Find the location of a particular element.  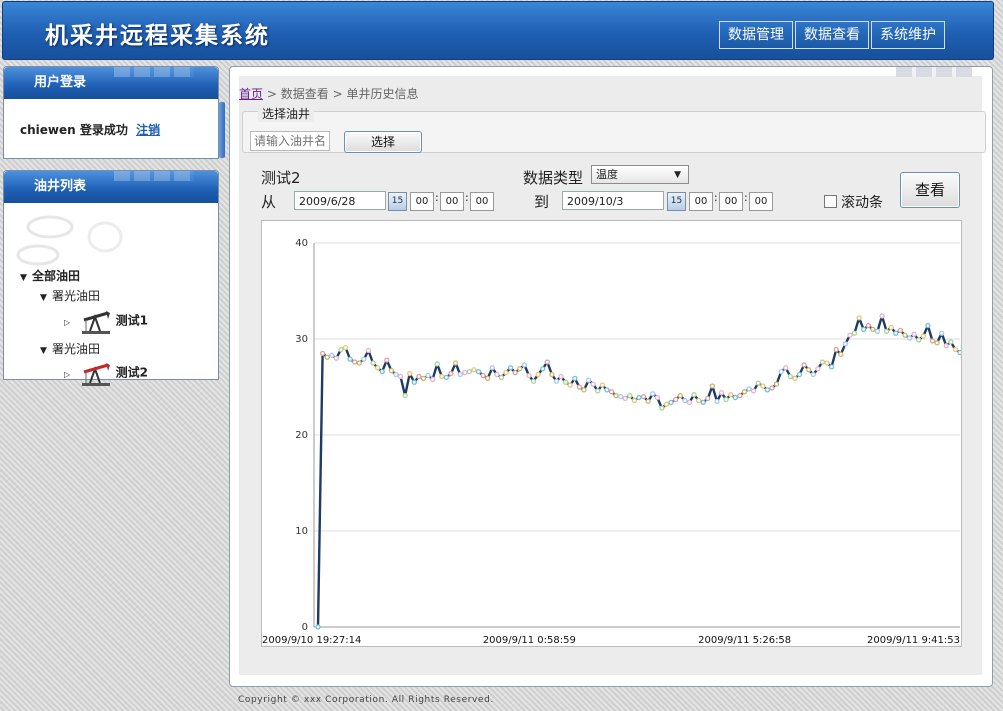

select-well-button: 选择 is located at coordinates (383, 142).